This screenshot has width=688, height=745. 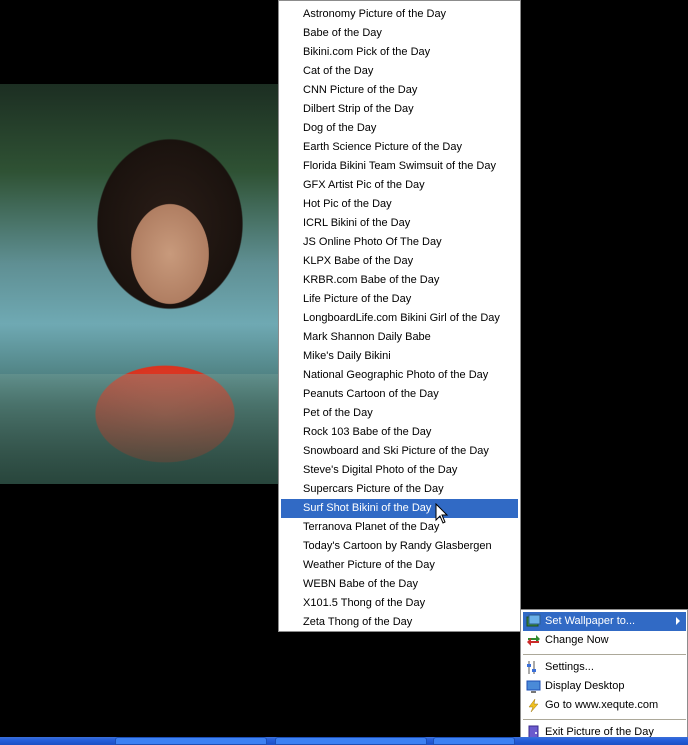 I want to click on desktop-icon, so click(x=533, y=686).